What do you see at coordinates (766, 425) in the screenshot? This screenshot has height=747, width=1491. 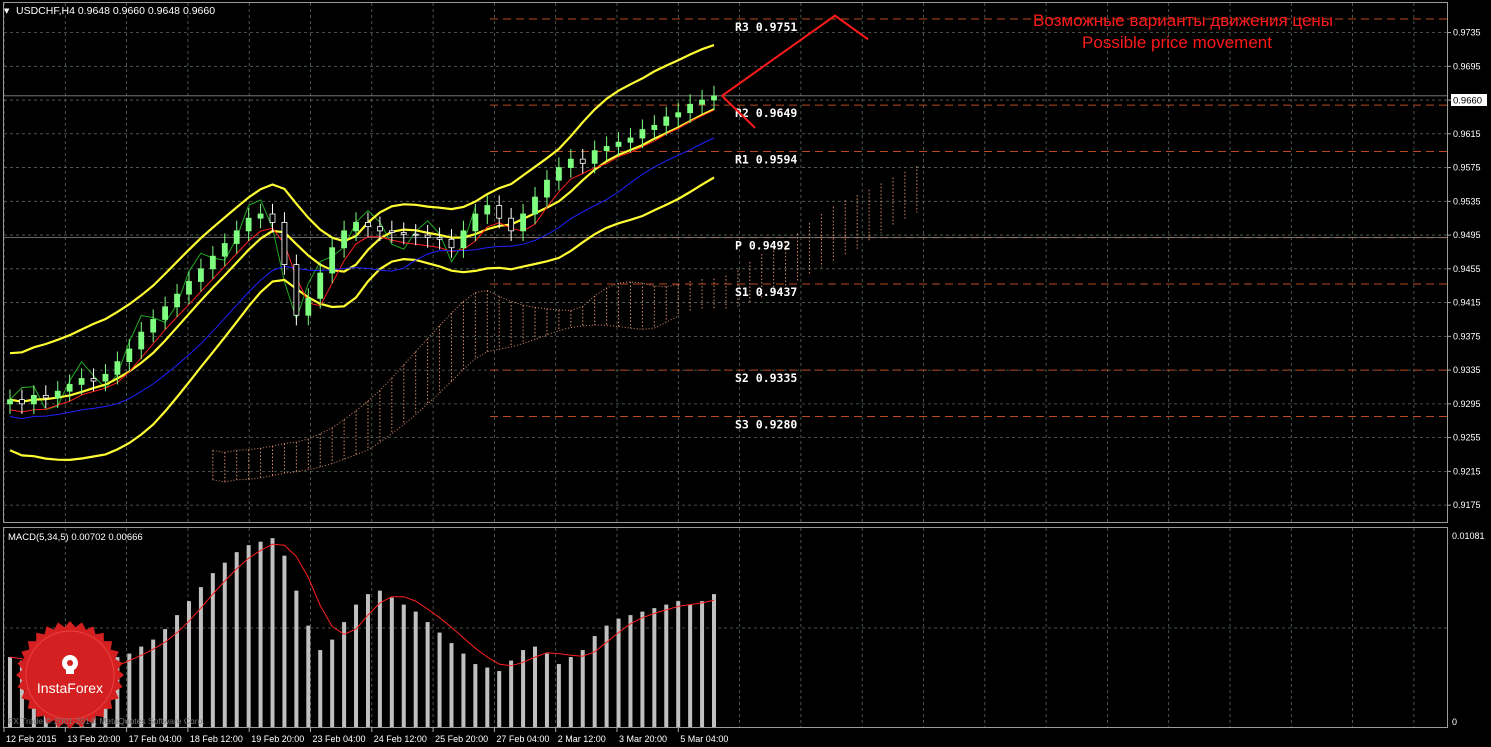 I see `pivot-label-s3: S3 0.9280` at bounding box center [766, 425].